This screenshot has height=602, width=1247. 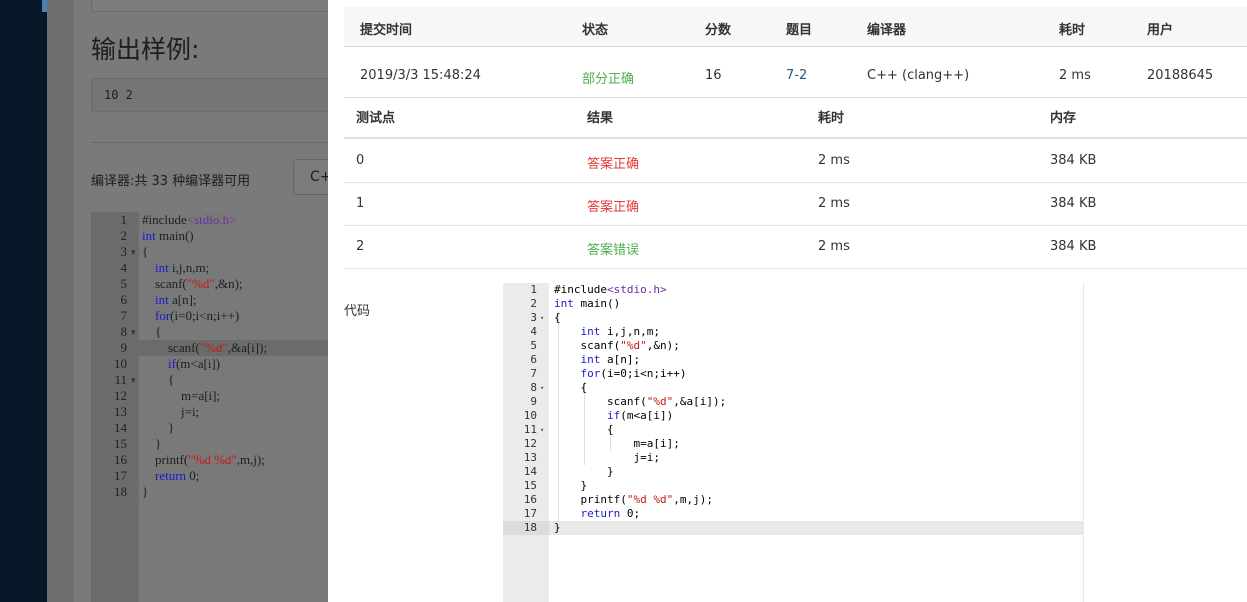 I want to click on code-line: 9 scanf("%d",&a[i]);, so click(x=793, y=402).